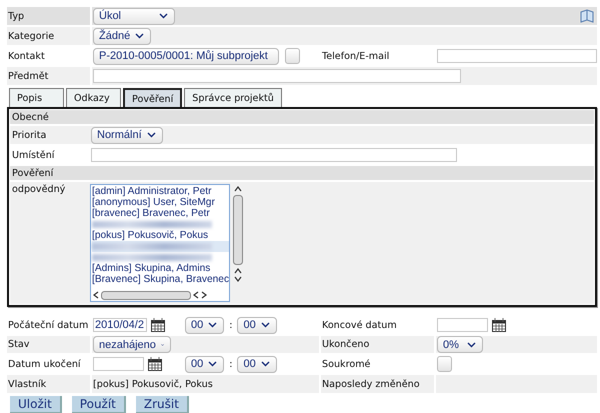 The image size is (600, 413). Describe the element at coordinates (160, 202) in the screenshot. I see `list-item: [anonymous] User, SiteMgr` at that location.